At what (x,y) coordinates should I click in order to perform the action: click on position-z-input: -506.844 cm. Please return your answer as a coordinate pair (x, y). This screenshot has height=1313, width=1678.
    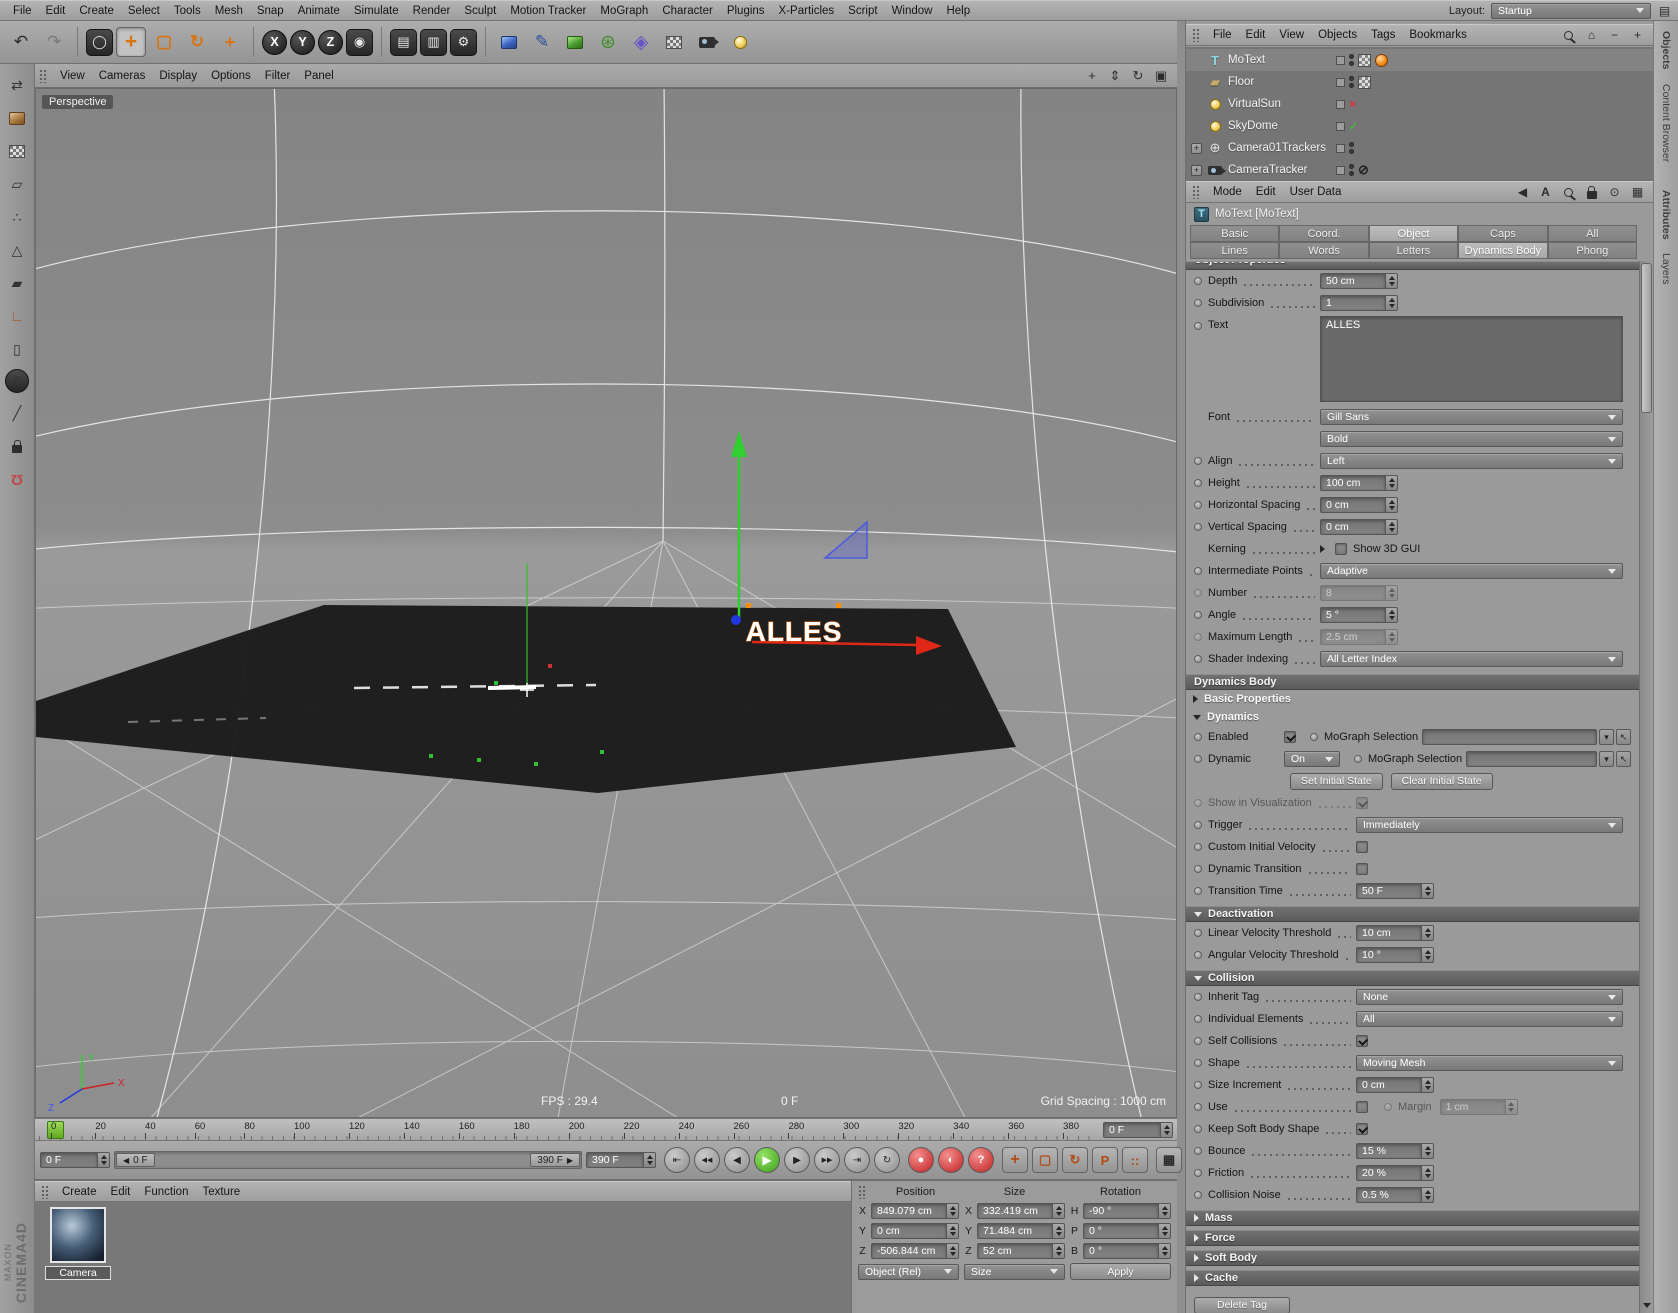
    Looking at the image, I should click on (909, 1251).